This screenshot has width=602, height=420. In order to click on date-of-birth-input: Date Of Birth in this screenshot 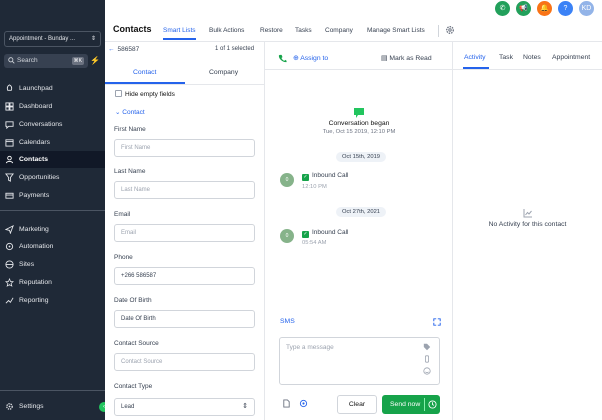, I will do `click(184, 319)`.